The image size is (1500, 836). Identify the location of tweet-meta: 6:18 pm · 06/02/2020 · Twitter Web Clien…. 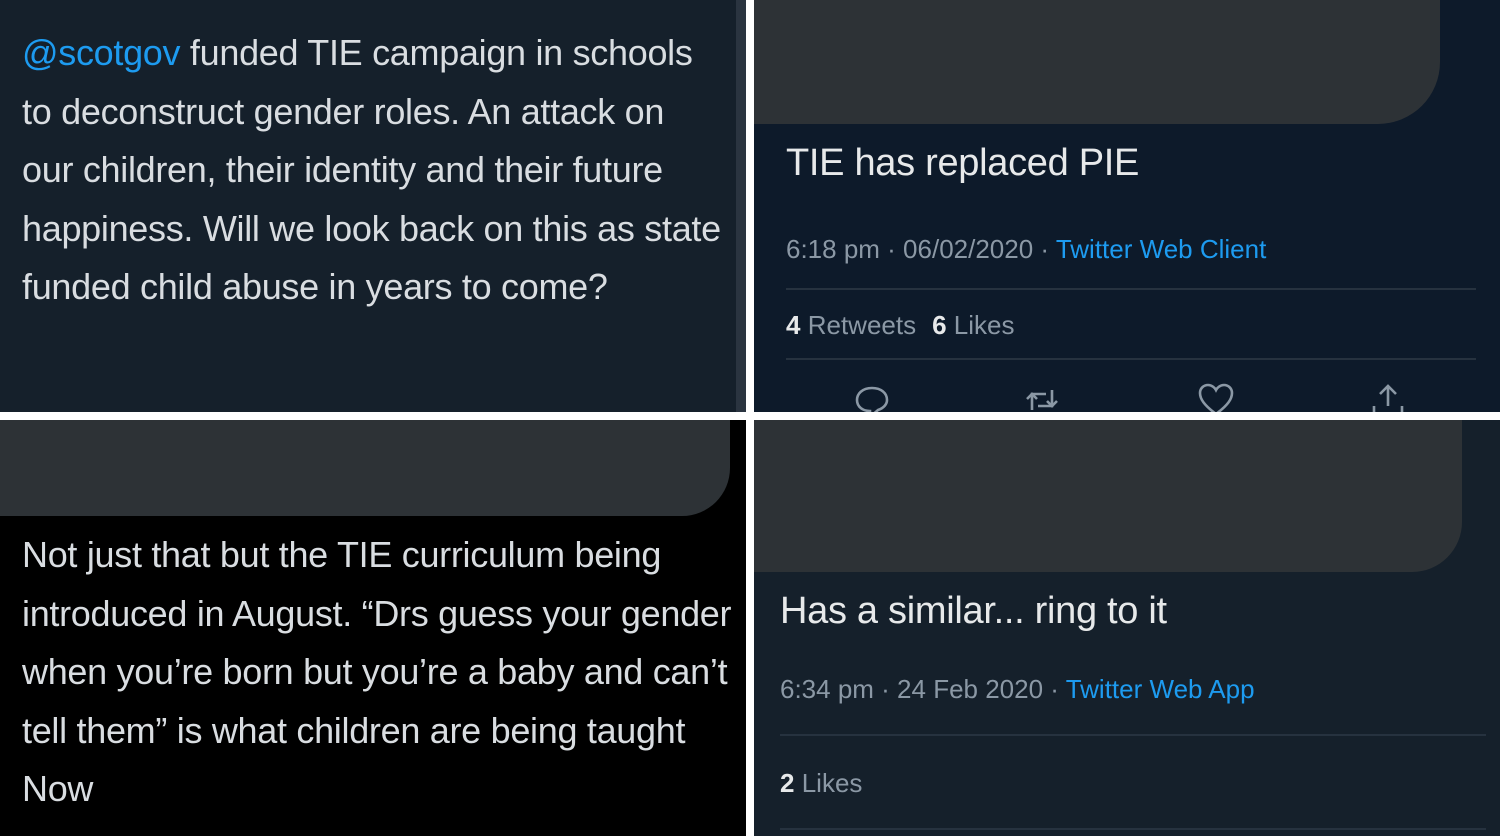
(1026, 249).